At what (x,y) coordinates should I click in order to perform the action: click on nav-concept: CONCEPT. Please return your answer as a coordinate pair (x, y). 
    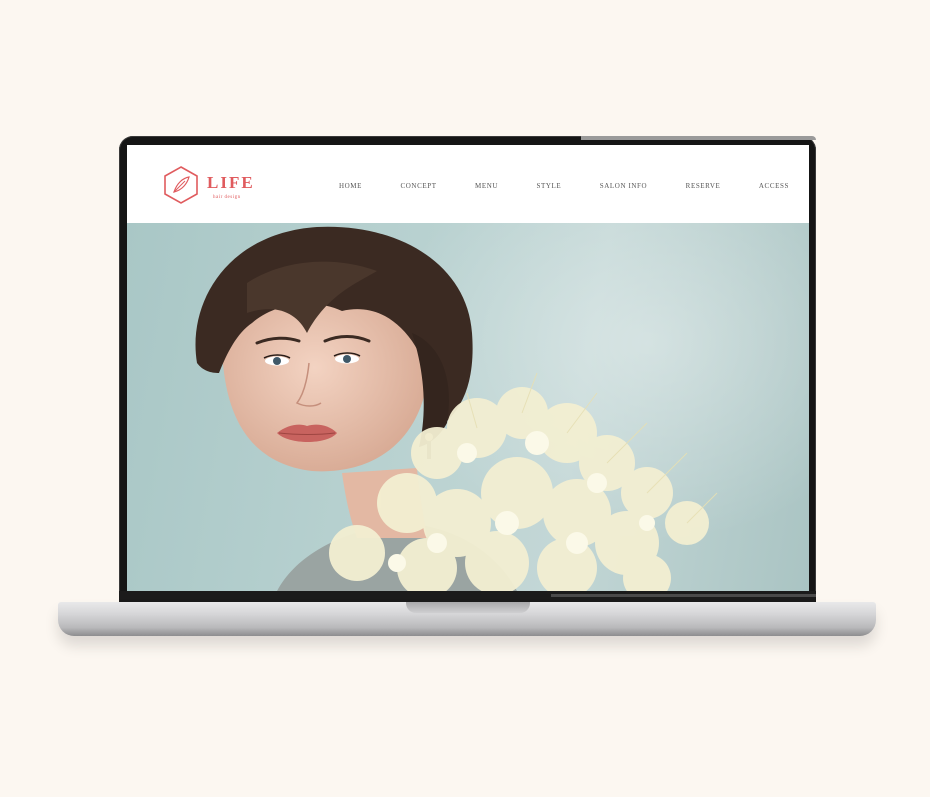
    Looking at the image, I should click on (418, 186).